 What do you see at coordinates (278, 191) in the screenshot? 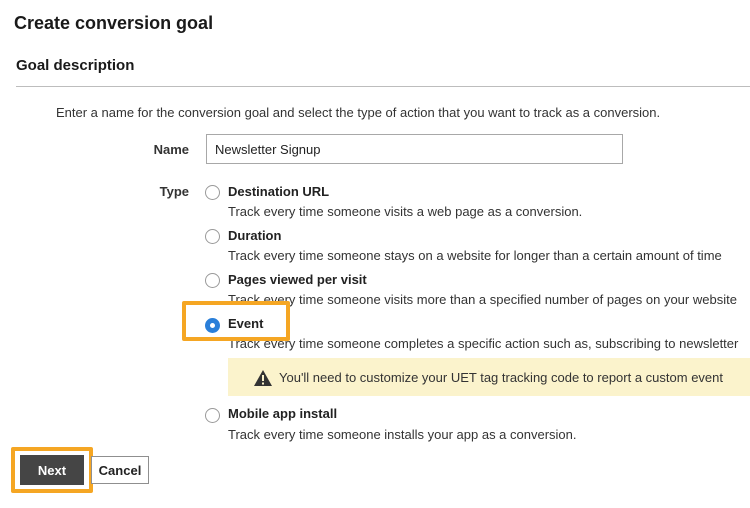
I see `option-label-destination-url: Destination URL` at bounding box center [278, 191].